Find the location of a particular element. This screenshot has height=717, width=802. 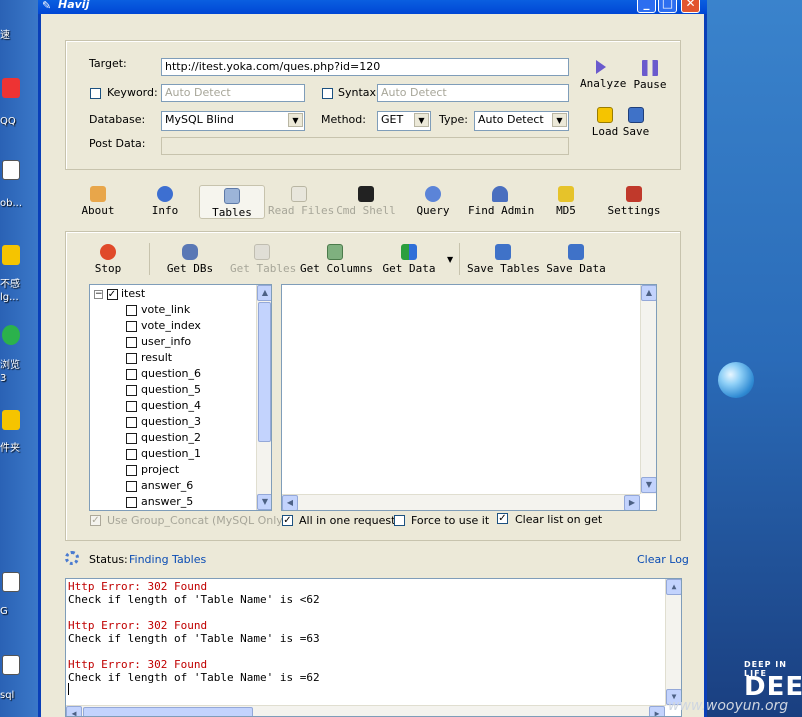

tree-table-item: question_2 is located at coordinates (163, 438).